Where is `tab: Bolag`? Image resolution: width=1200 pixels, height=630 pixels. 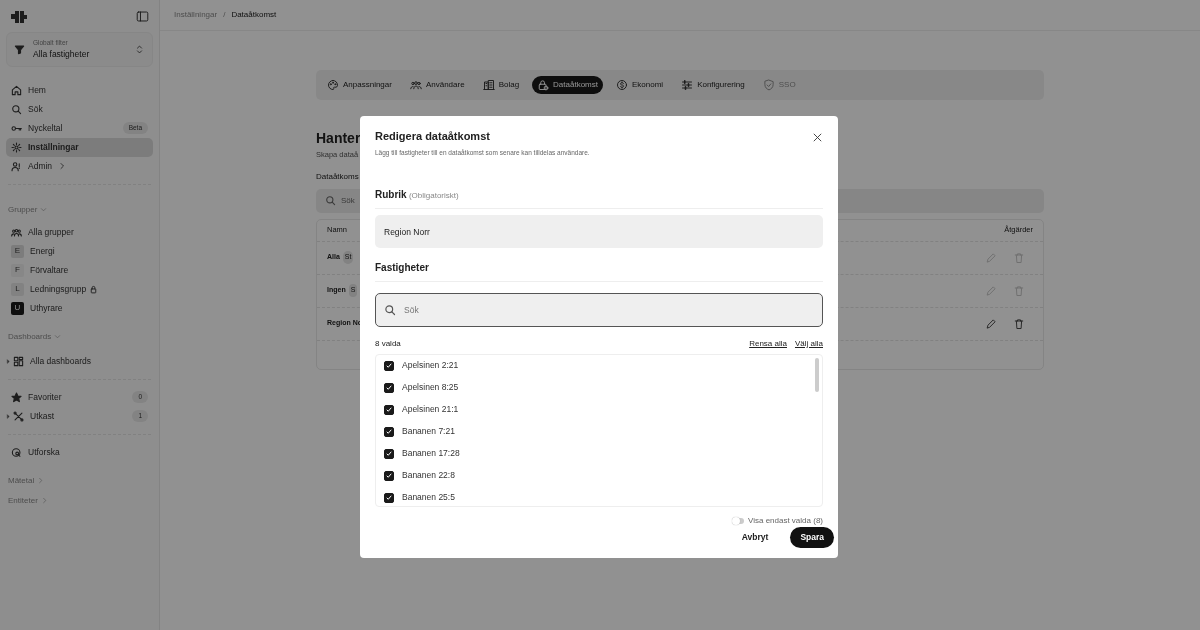
tab: Bolag is located at coordinates (501, 85).